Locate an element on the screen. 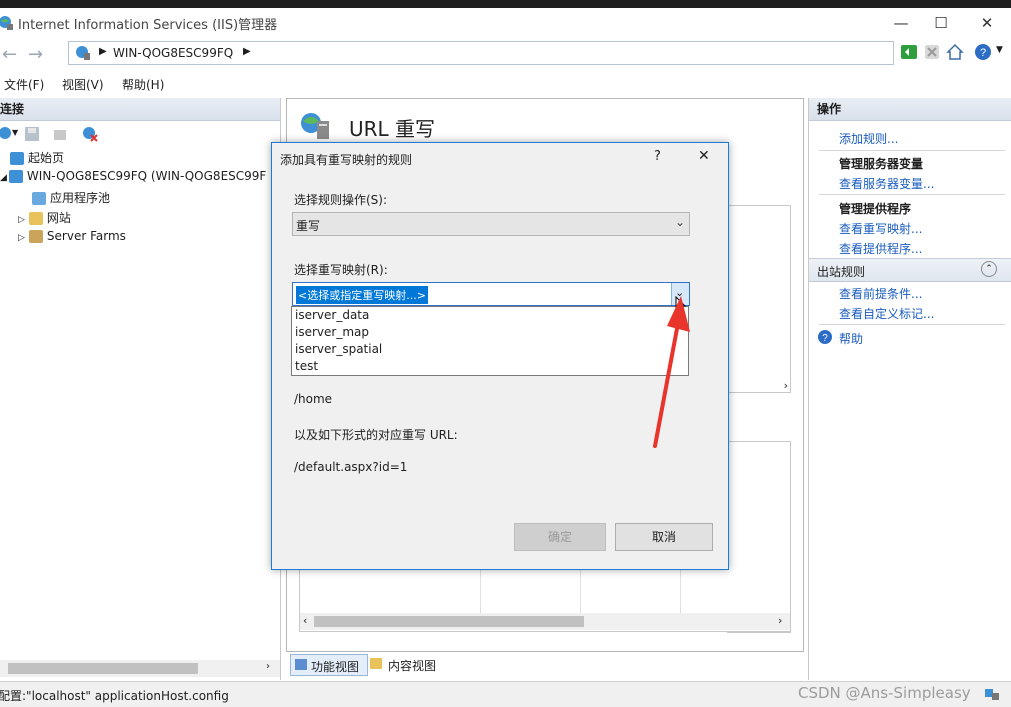 This screenshot has width=1011, height=707. list-bottom-frame: ‹ › is located at coordinates (545, 600).